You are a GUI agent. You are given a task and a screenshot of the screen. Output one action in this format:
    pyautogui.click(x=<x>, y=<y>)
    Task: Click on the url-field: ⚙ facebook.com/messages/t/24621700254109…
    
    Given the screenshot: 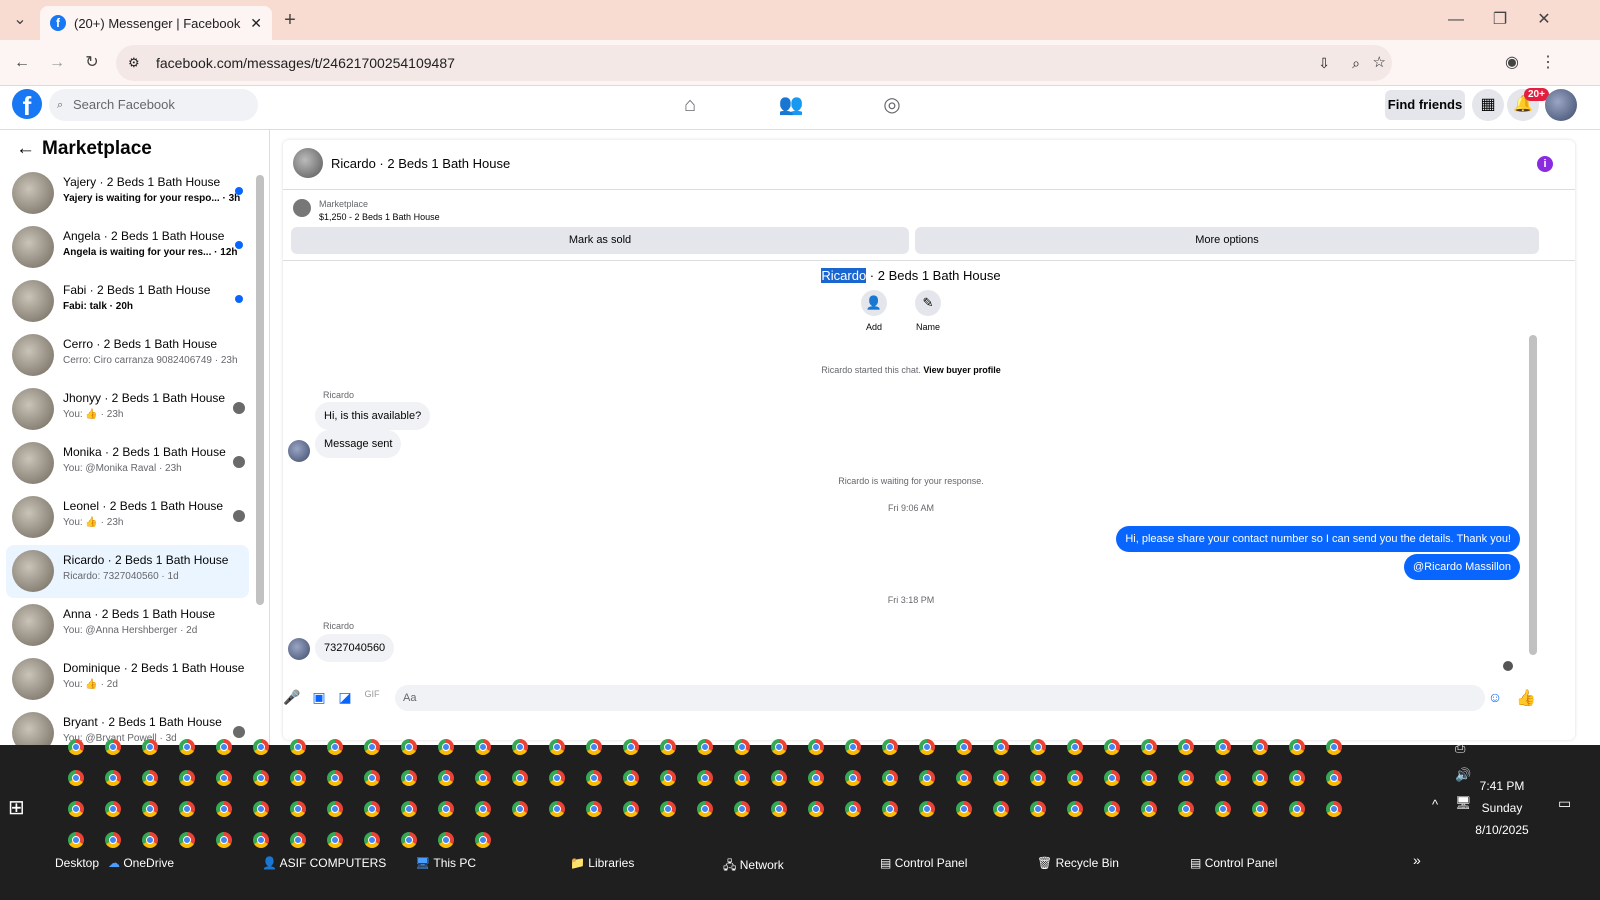 What is the action you would take?
    pyautogui.click(x=754, y=63)
    